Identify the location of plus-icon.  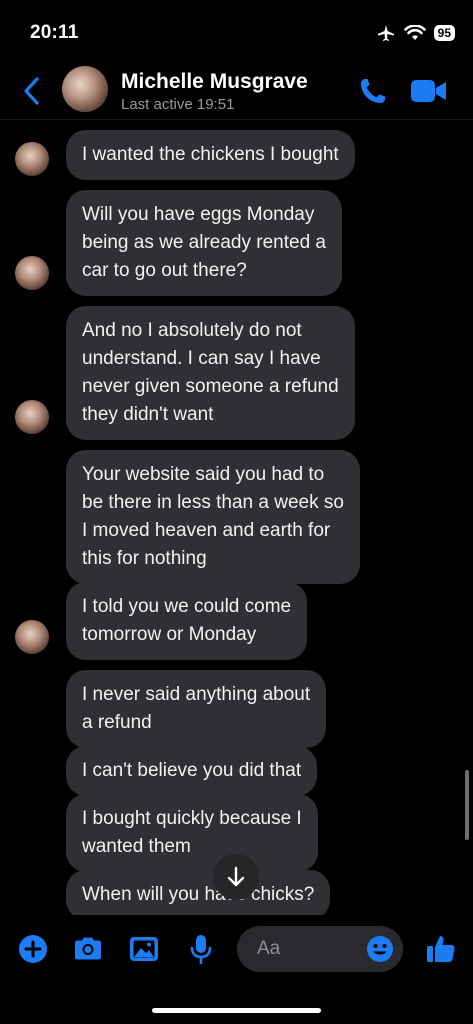
(33, 949).